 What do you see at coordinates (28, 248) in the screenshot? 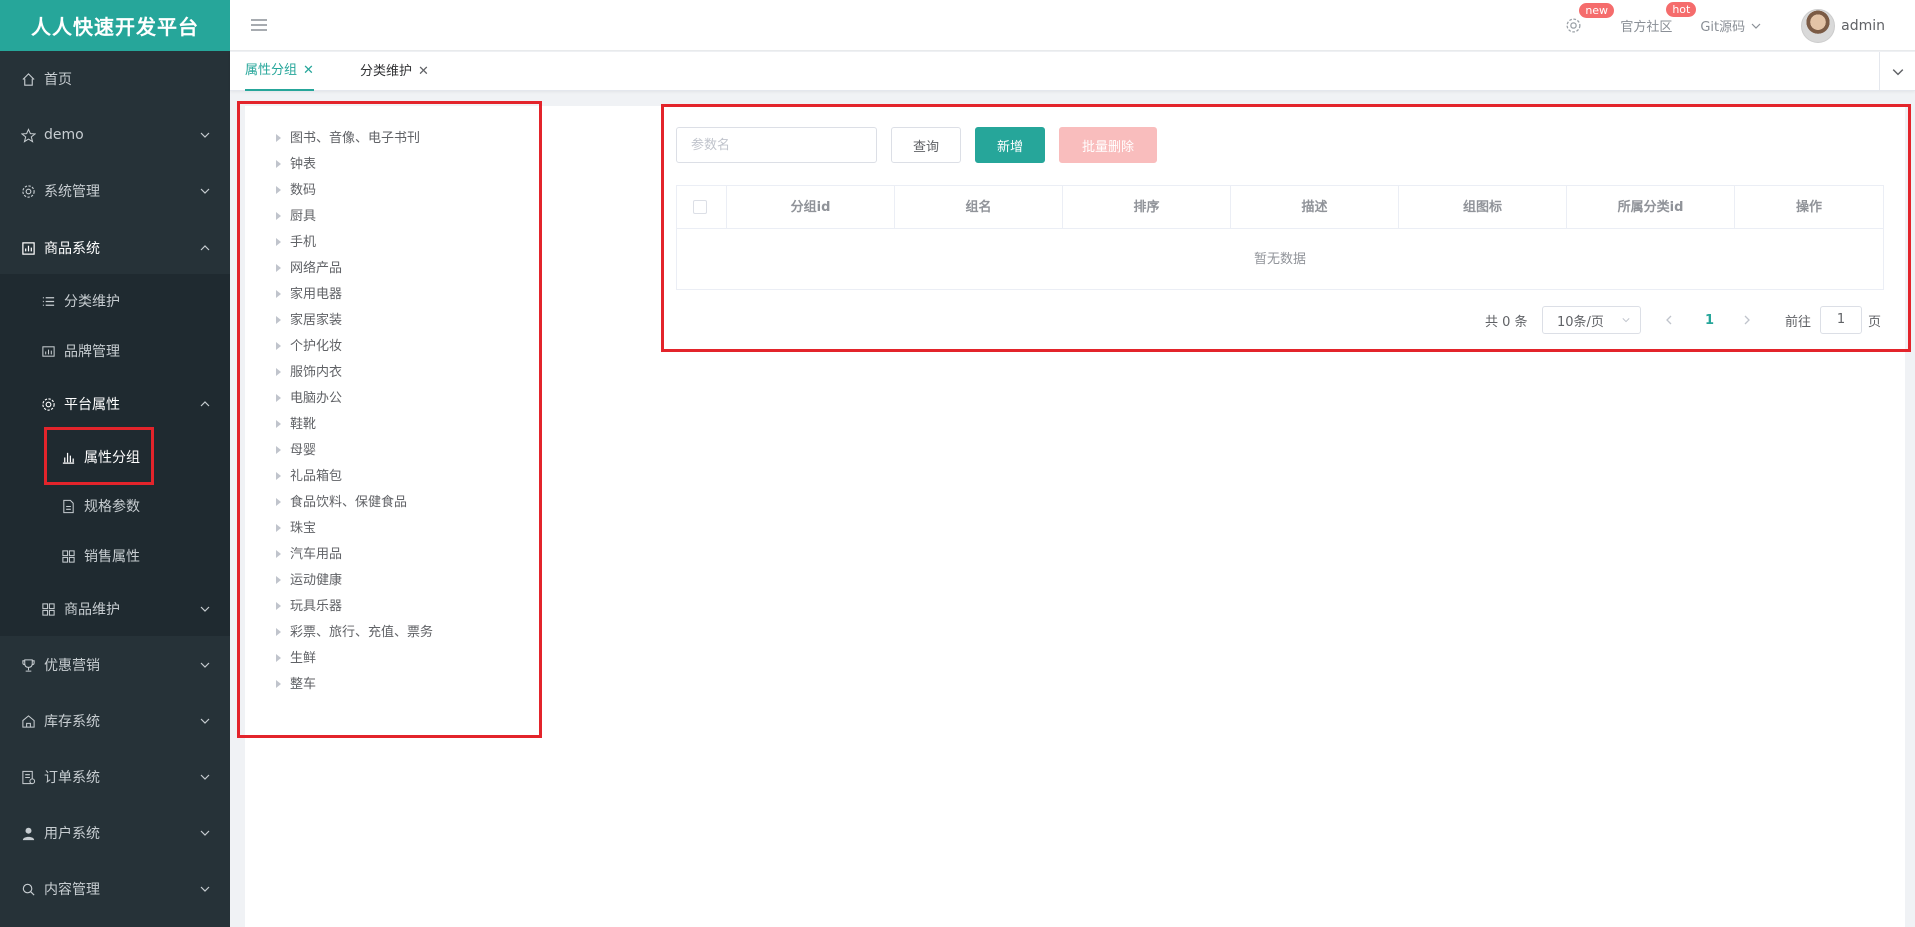
I see `product-icon` at bounding box center [28, 248].